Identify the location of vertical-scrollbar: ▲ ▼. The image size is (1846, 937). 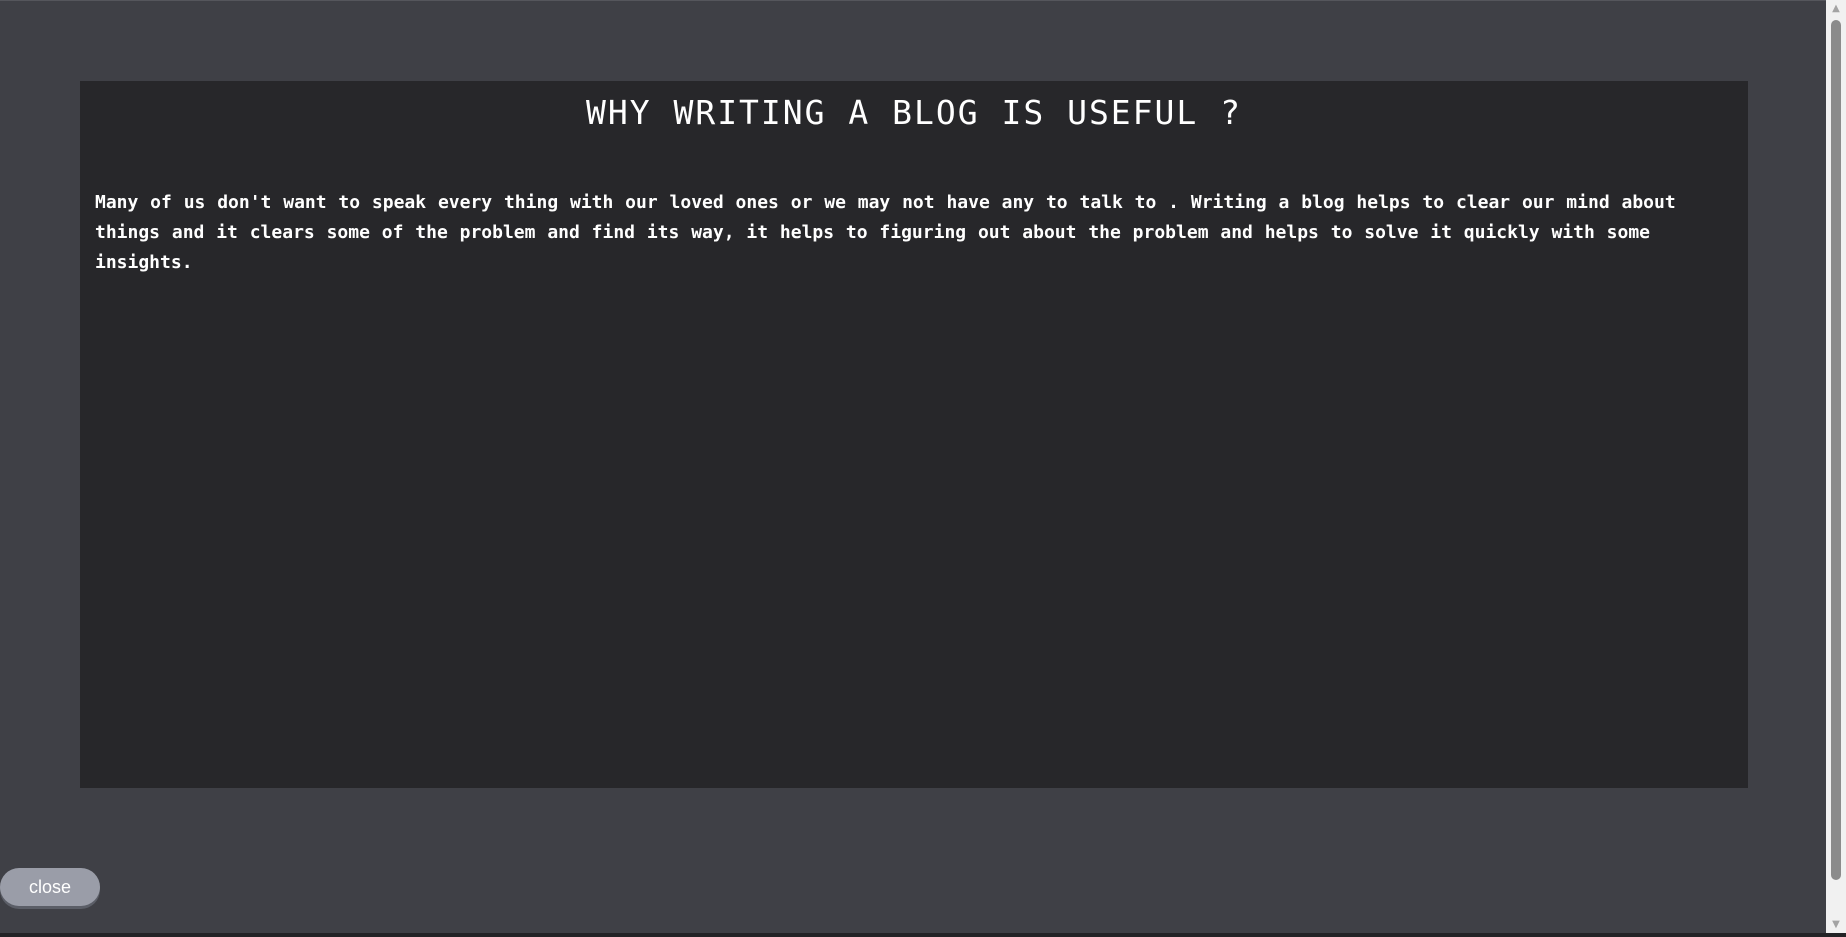
(1836, 466).